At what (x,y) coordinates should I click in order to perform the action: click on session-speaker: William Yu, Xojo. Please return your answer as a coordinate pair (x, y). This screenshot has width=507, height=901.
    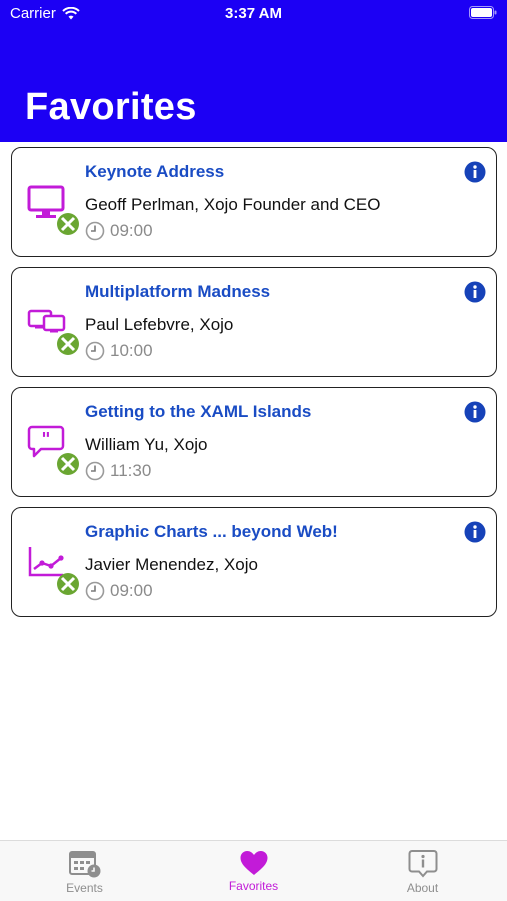
    Looking at the image, I should click on (146, 444).